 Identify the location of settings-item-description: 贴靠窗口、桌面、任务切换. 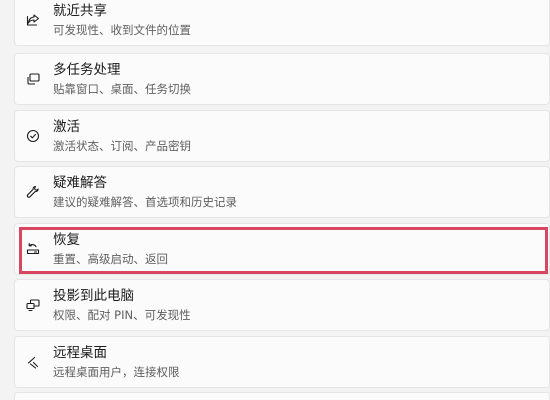
(122, 89).